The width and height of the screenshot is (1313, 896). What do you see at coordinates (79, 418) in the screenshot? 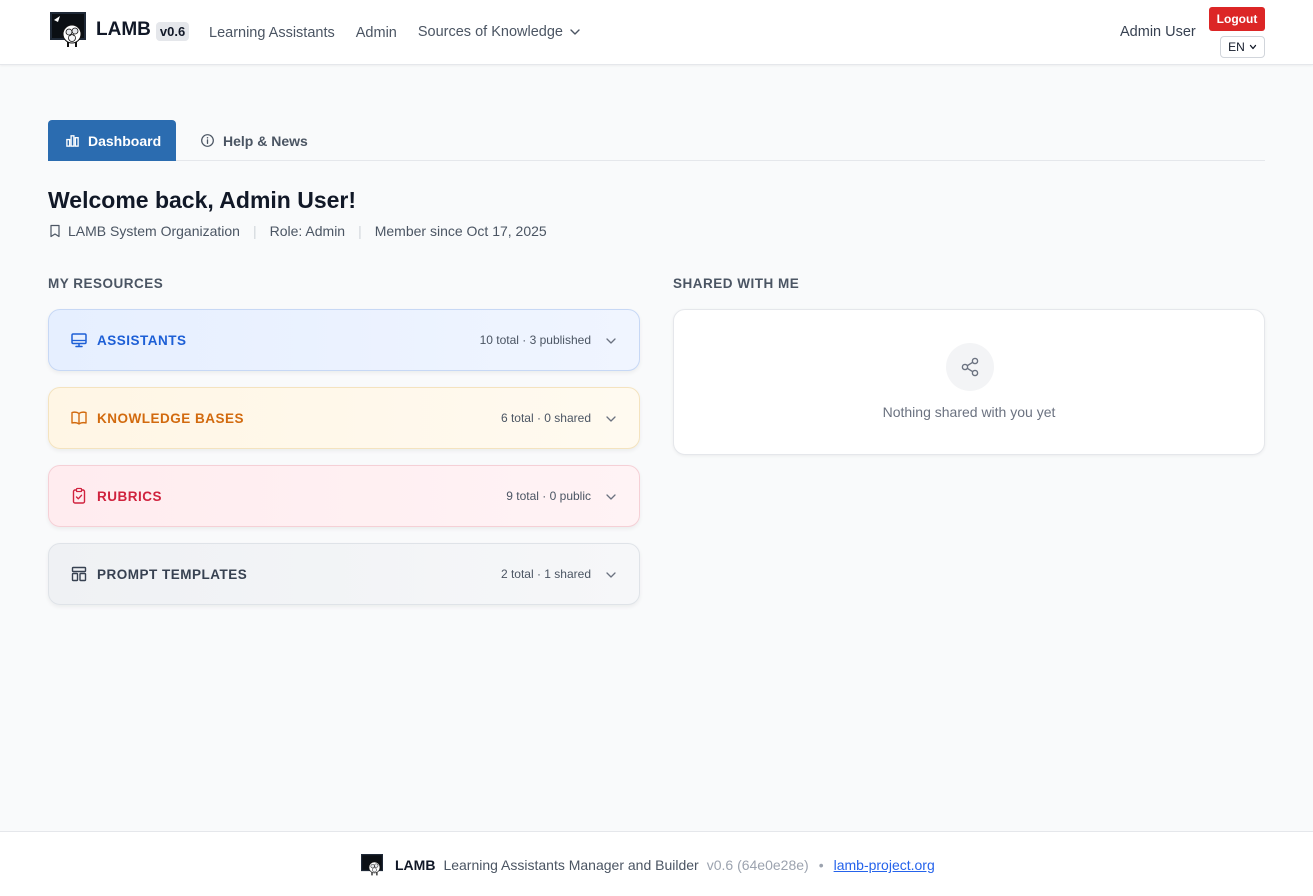
I see `book-icon` at bounding box center [79, 418].